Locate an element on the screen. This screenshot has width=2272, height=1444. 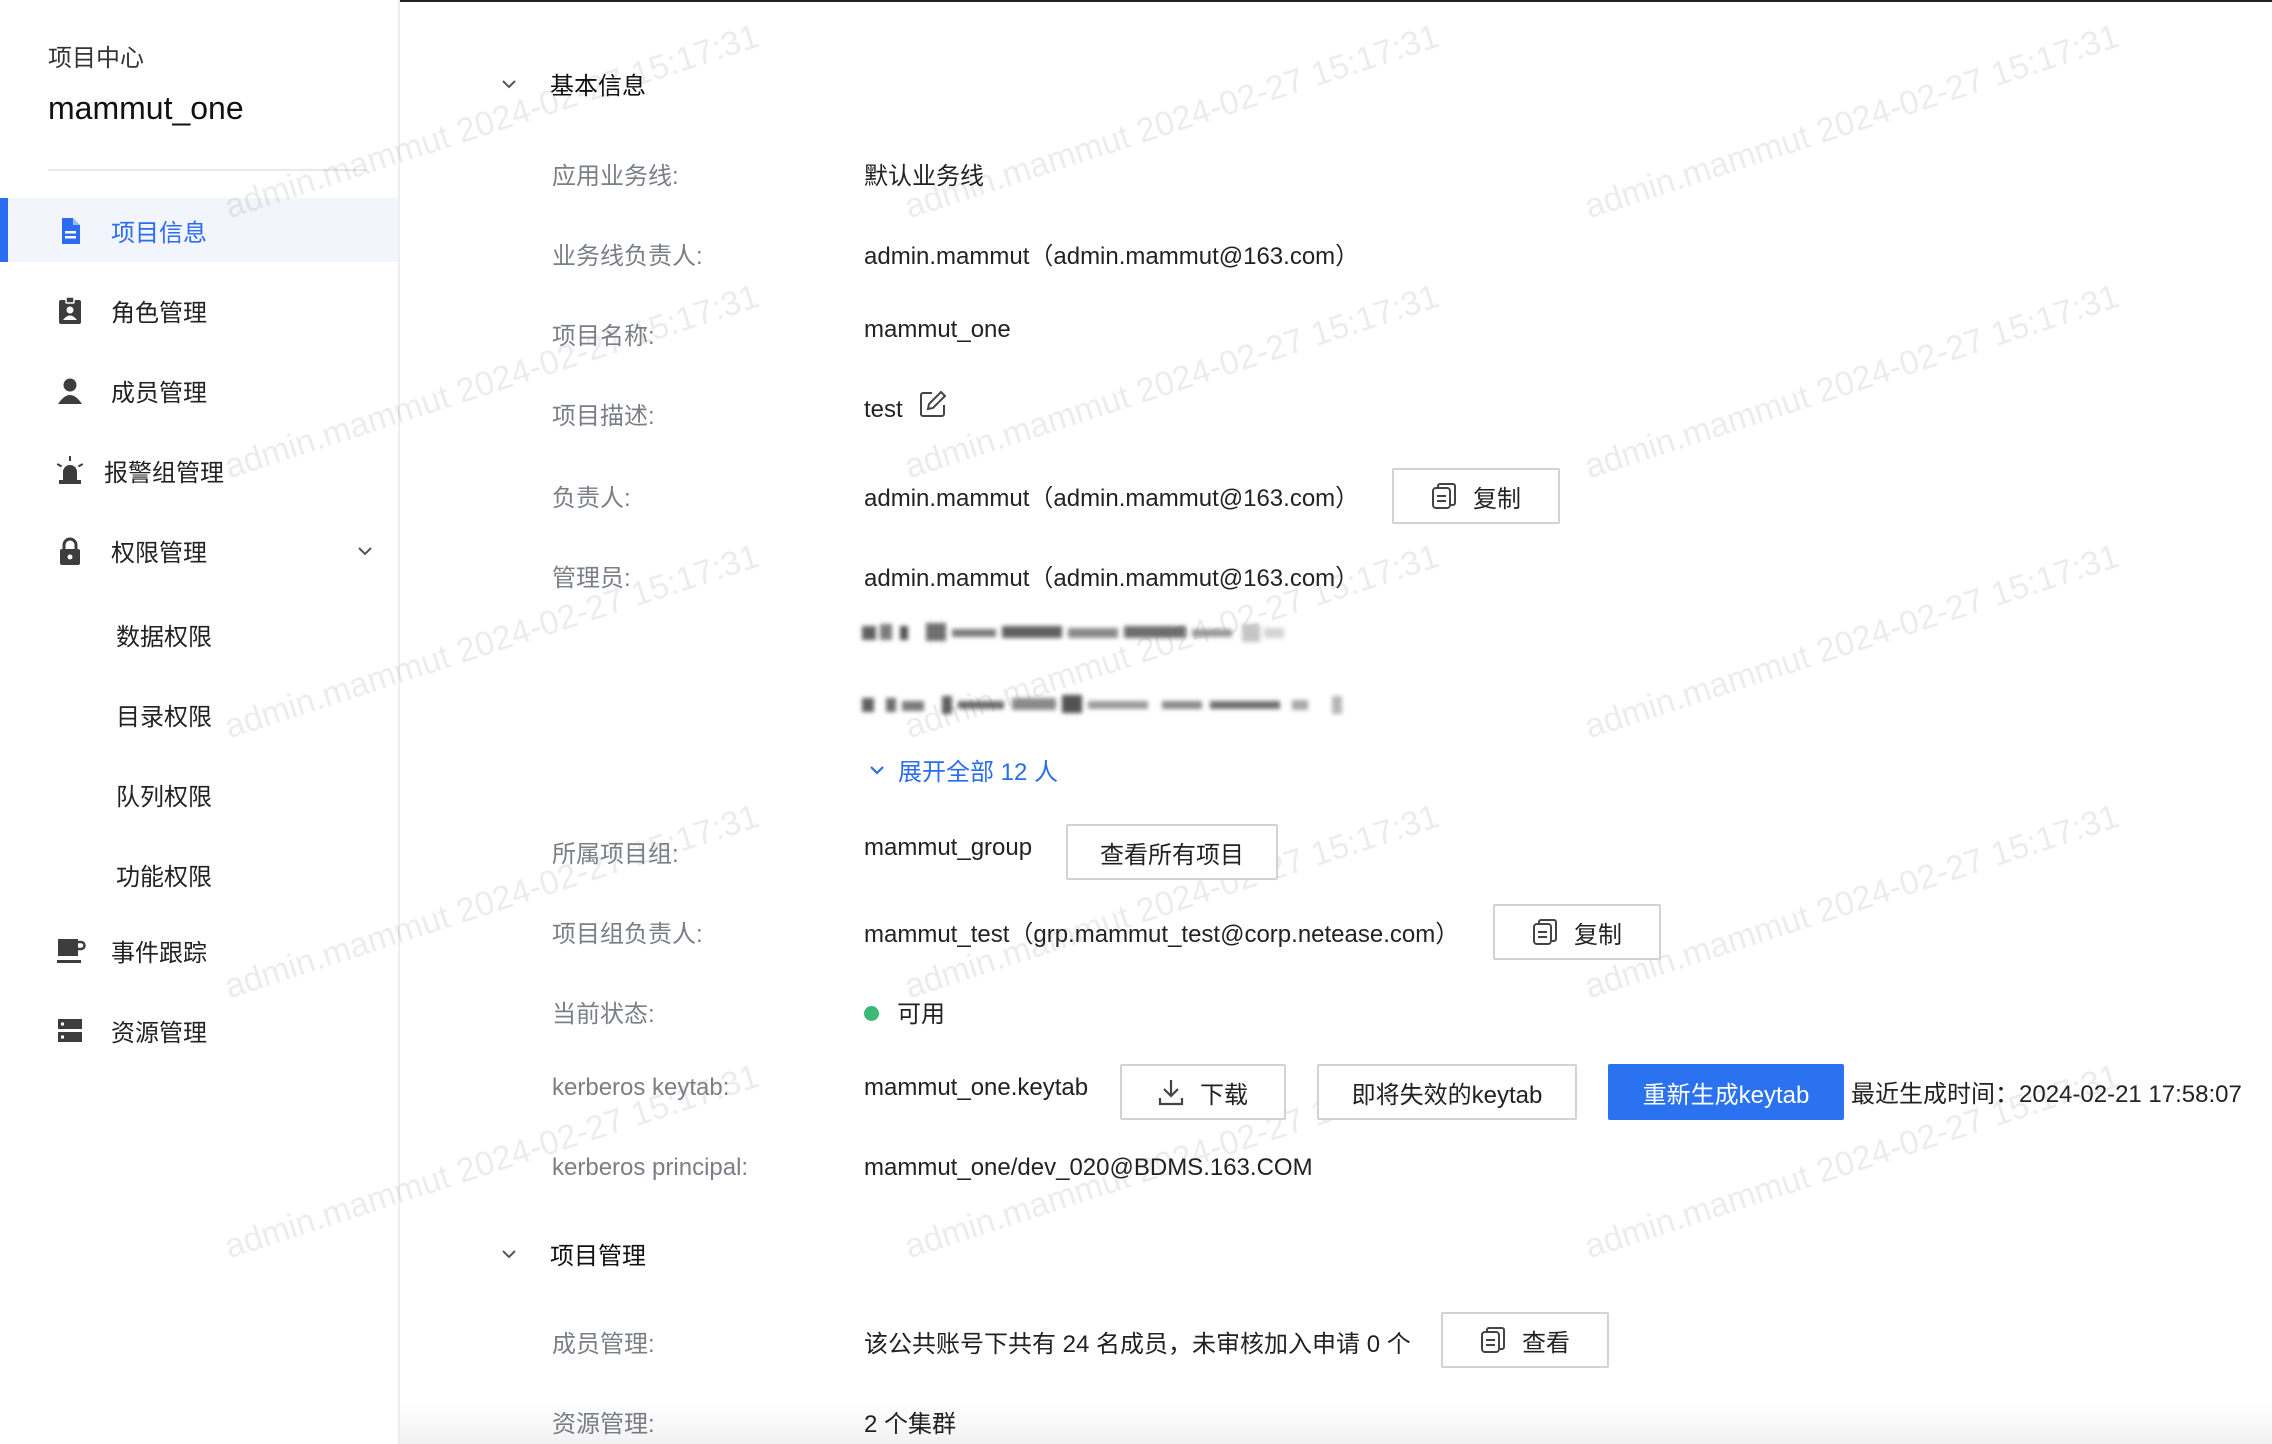
breadcrumb: 项目中心 is located at coordinates (96, 55).